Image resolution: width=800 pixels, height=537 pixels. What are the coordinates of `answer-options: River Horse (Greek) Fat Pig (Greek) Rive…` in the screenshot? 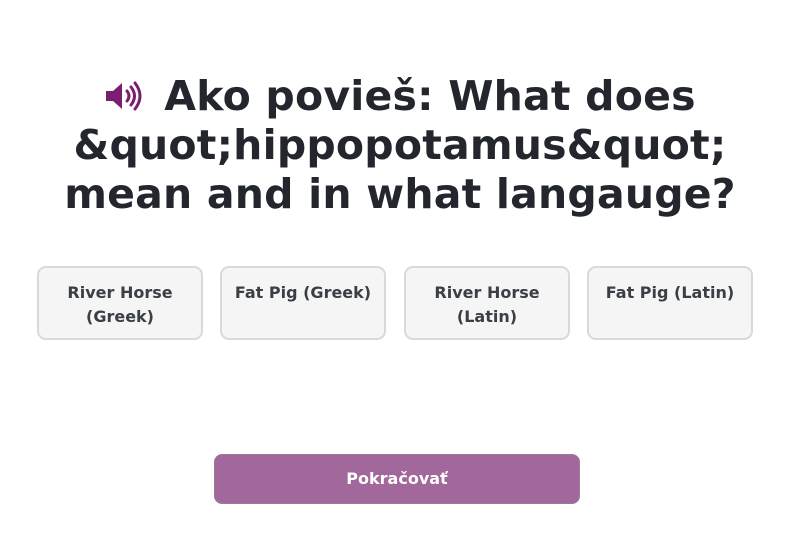 It's located at (397, 305).